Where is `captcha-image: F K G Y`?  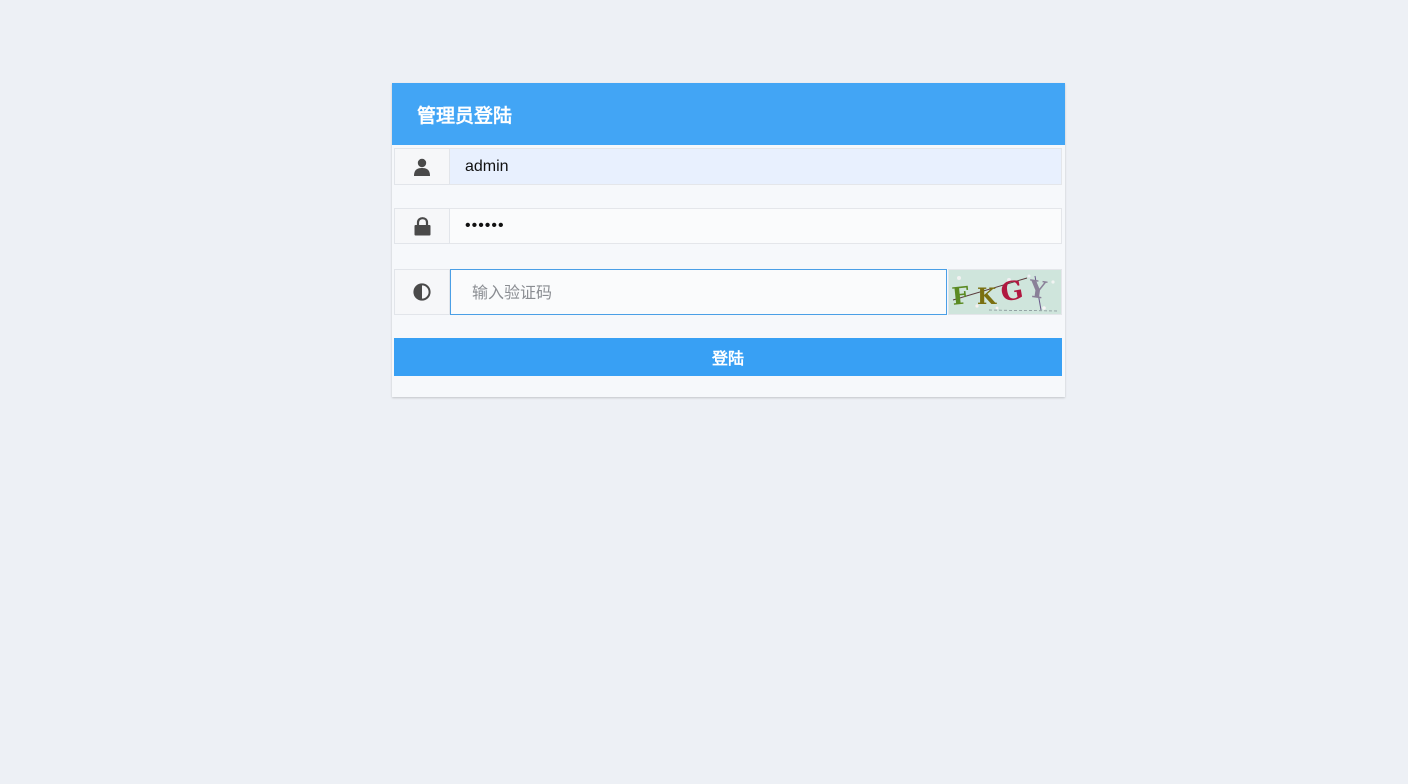
captcha-image: F K G Y is located at coordinates (1005, 292).